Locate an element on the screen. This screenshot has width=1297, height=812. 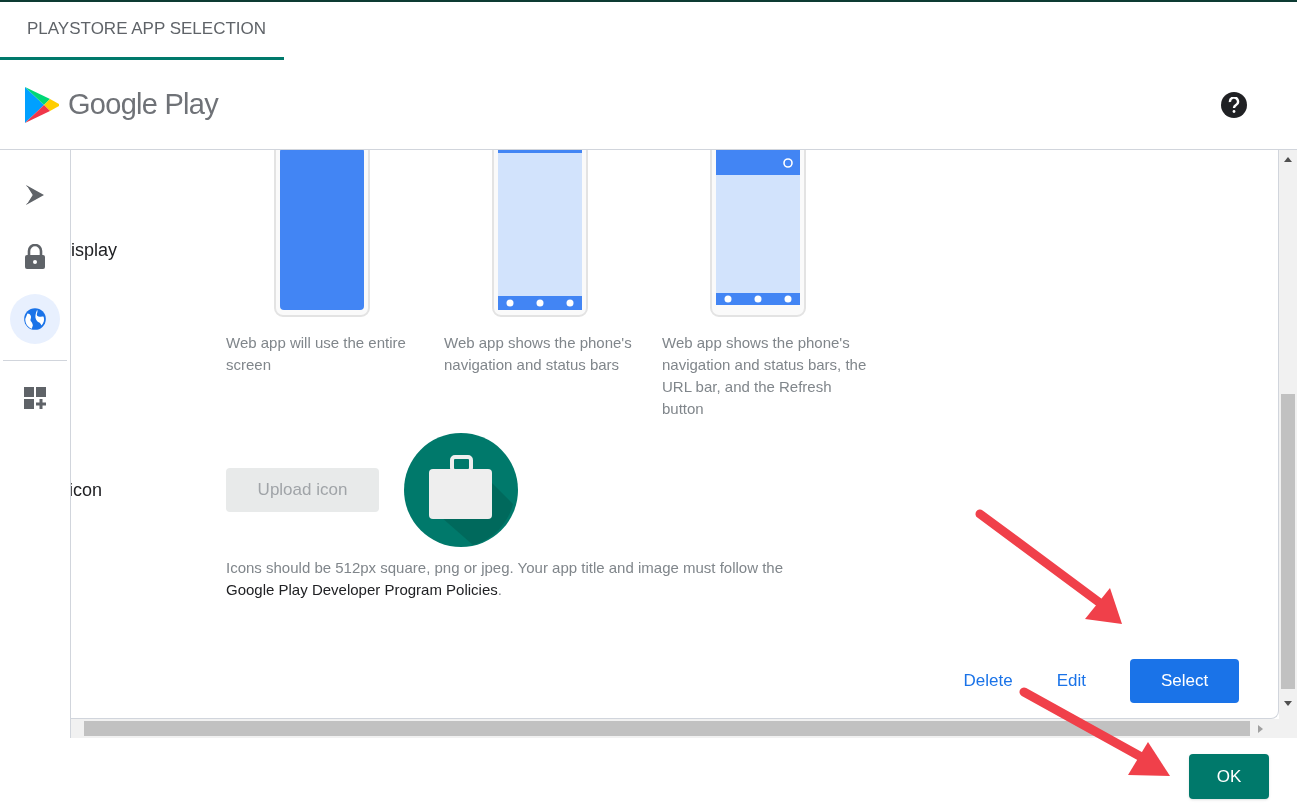
option-description: Web app shows the phone's navigation and status bars is located at coordinates (538, 354).